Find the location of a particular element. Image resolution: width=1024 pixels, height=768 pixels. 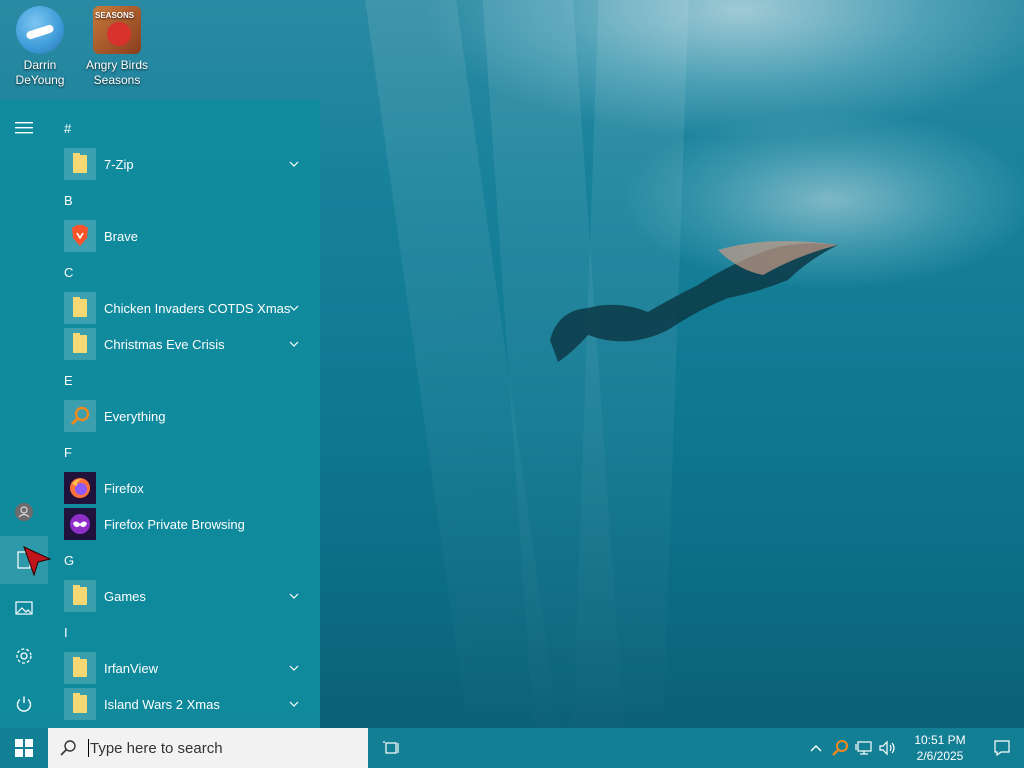

pictures-button is located at coordinates (24, 608).